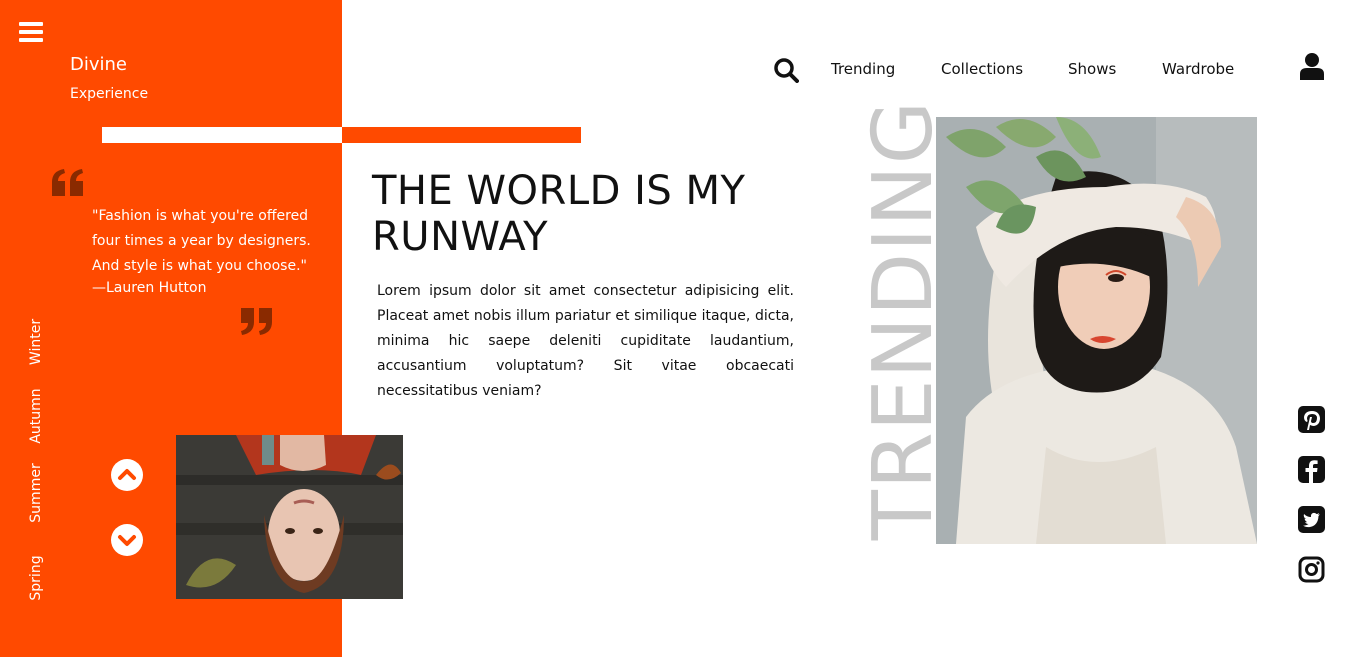 The image size is (1366, 657). I want to click on carousel-down-button, so click(127, 540).